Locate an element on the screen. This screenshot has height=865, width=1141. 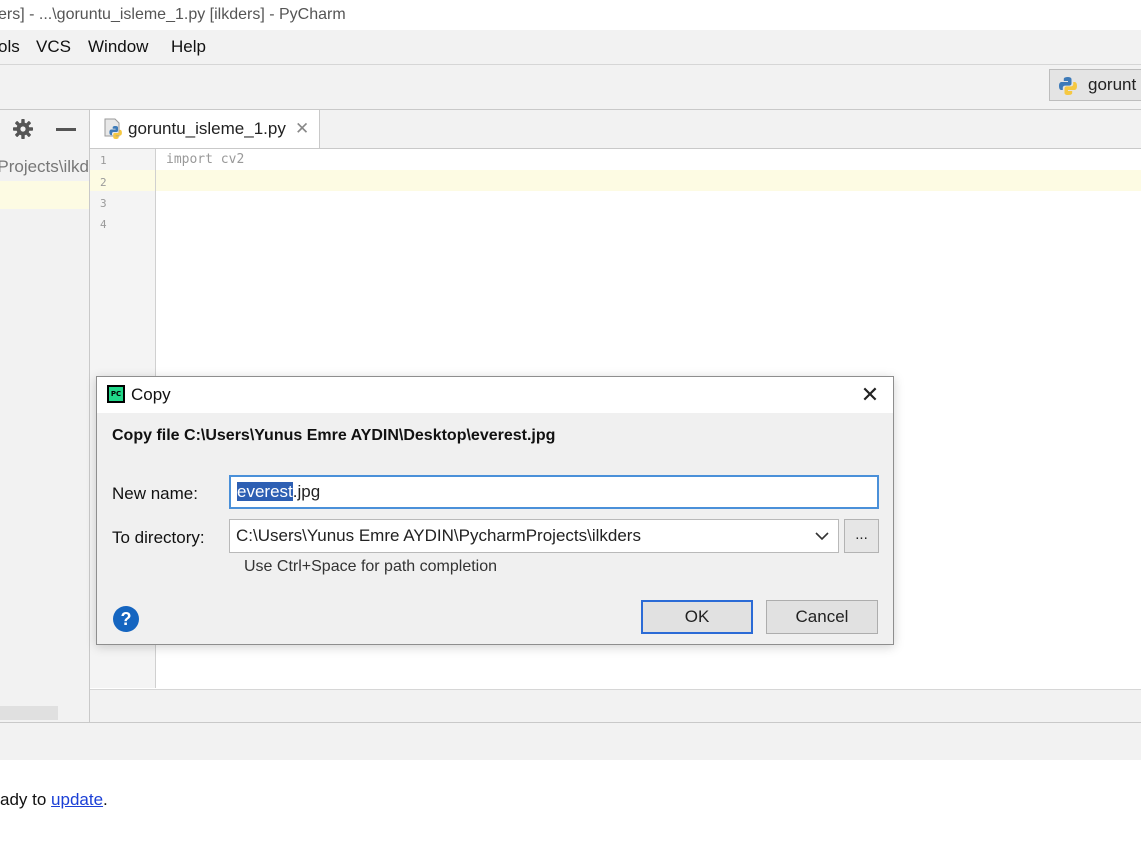
help-icon: ? is located at coordinates (126, 619).